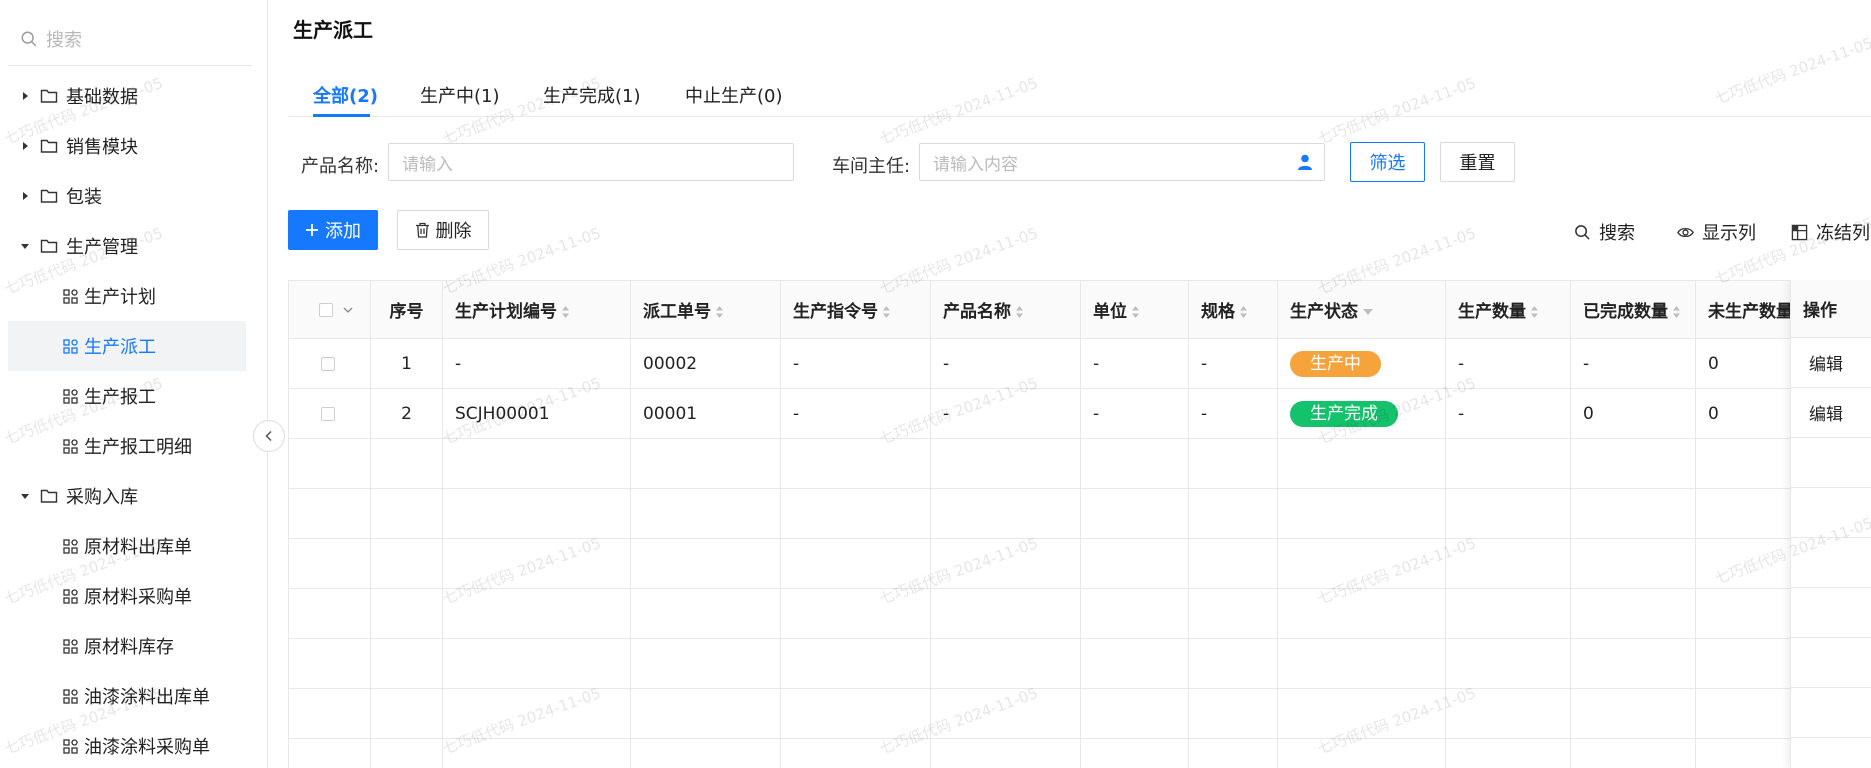 This screenshot has height=768, width=1871. I want to click on header-label: 生产指令号, so click(835, 312).